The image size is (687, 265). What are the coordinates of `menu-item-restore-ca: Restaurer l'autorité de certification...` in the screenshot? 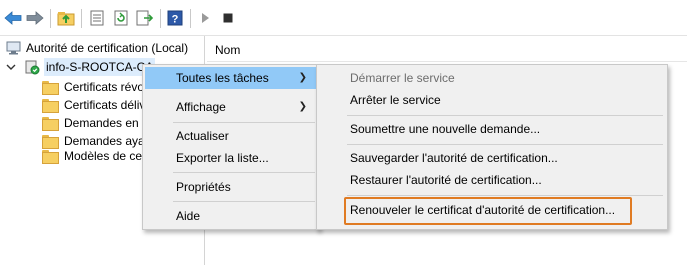 It's located at (492, 180).